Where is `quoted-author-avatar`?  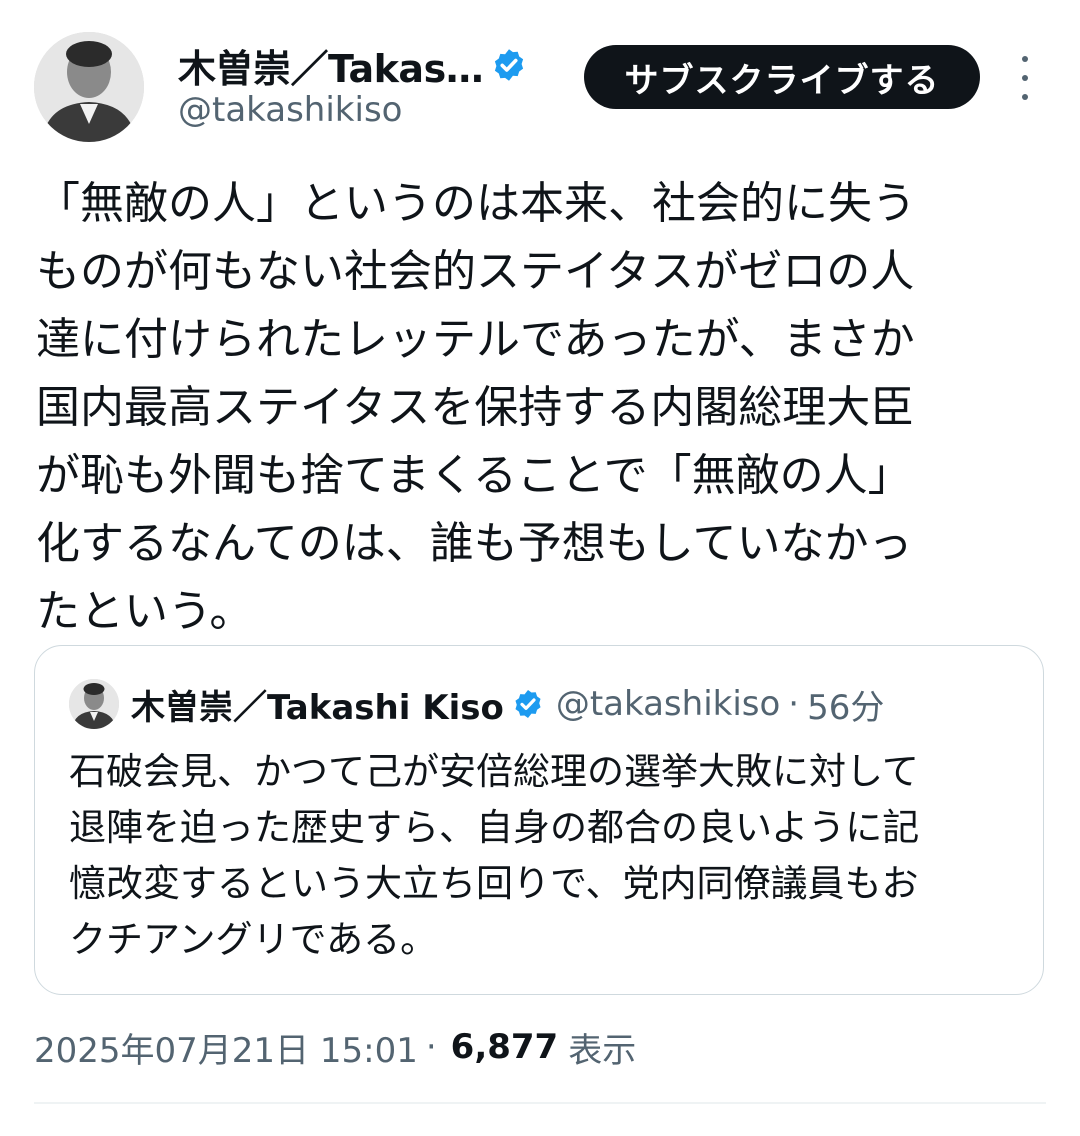
quoted-author-avatar is located at coordinates (94, 704).